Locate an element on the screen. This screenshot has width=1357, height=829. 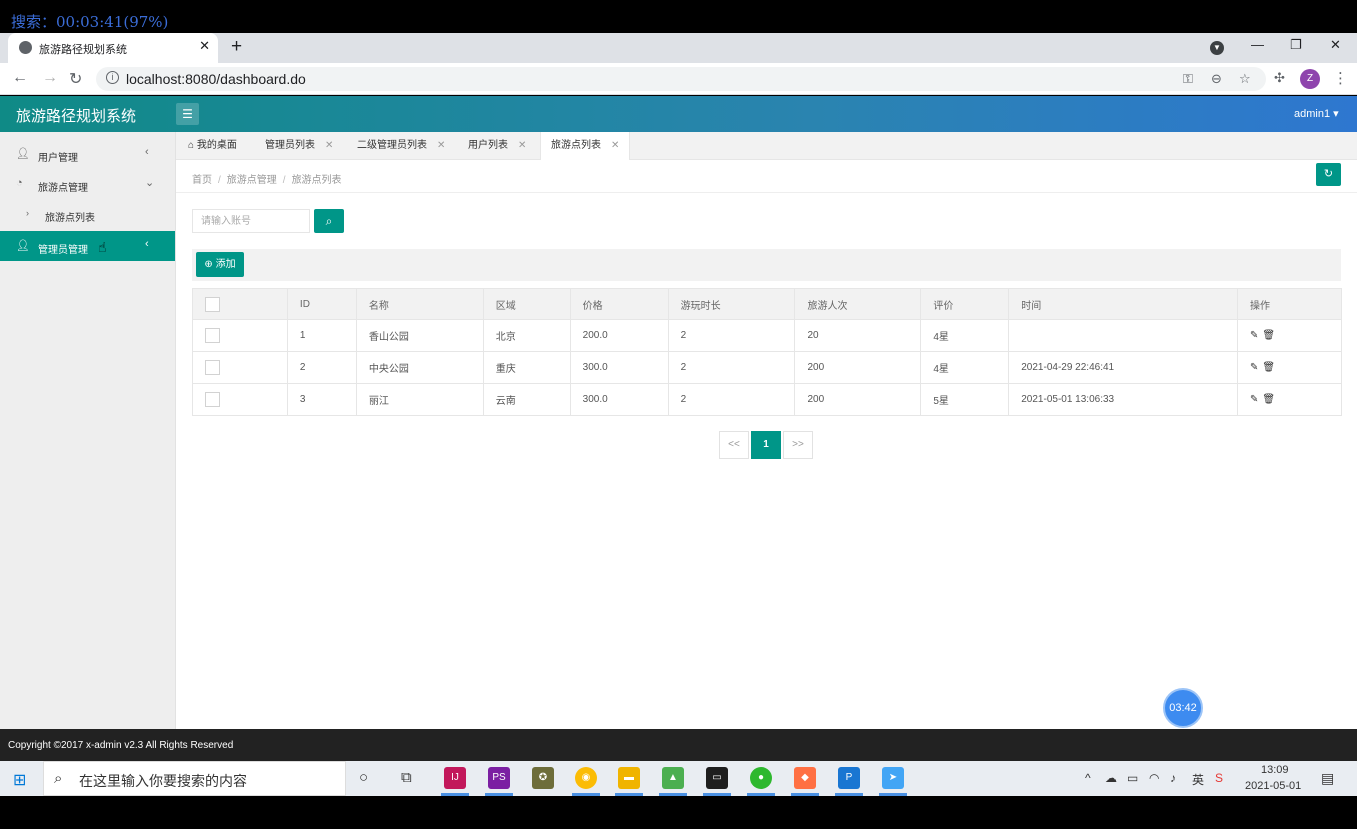
key-icon: ⚿ is located at coordinates (1188, 79).